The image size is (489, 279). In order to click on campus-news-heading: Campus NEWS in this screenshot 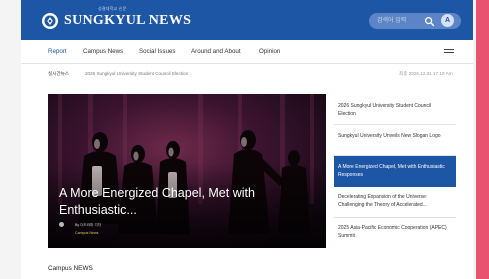, I will do `click(70, 268)`.